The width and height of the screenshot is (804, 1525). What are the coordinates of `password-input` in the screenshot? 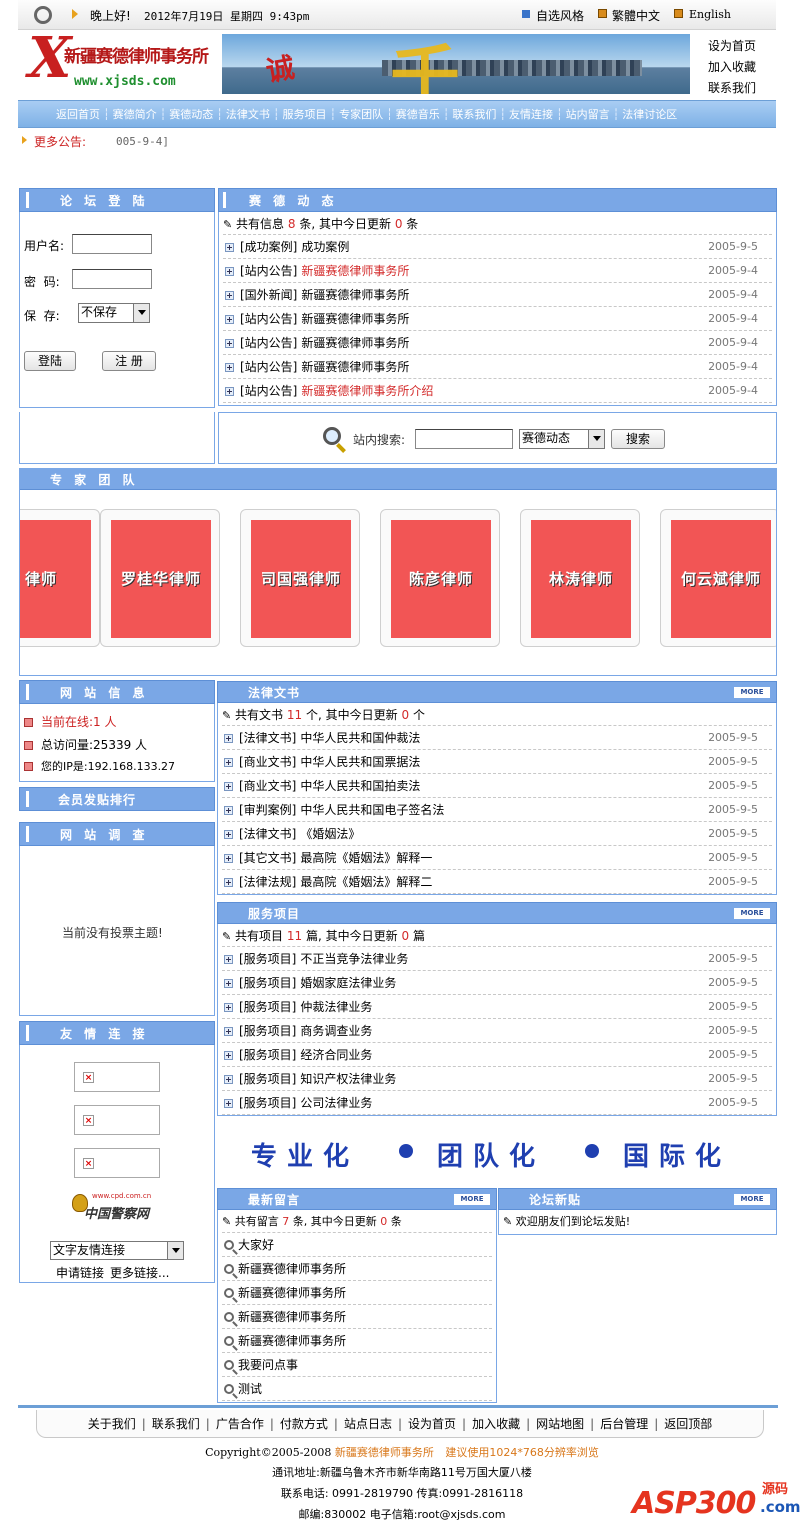 It's located at (112, 279).